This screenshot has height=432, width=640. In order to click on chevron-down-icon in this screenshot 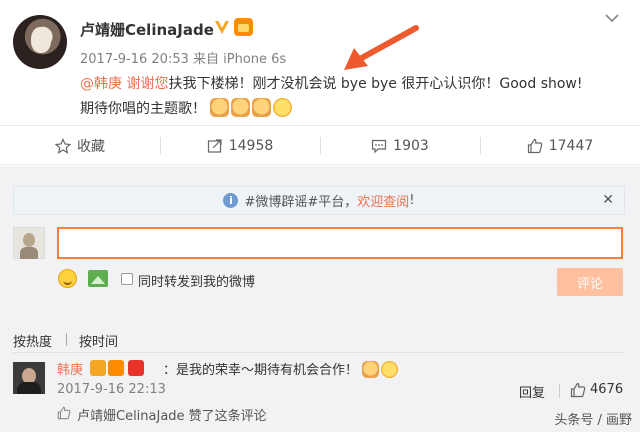, I will do `click(612, 18)`.